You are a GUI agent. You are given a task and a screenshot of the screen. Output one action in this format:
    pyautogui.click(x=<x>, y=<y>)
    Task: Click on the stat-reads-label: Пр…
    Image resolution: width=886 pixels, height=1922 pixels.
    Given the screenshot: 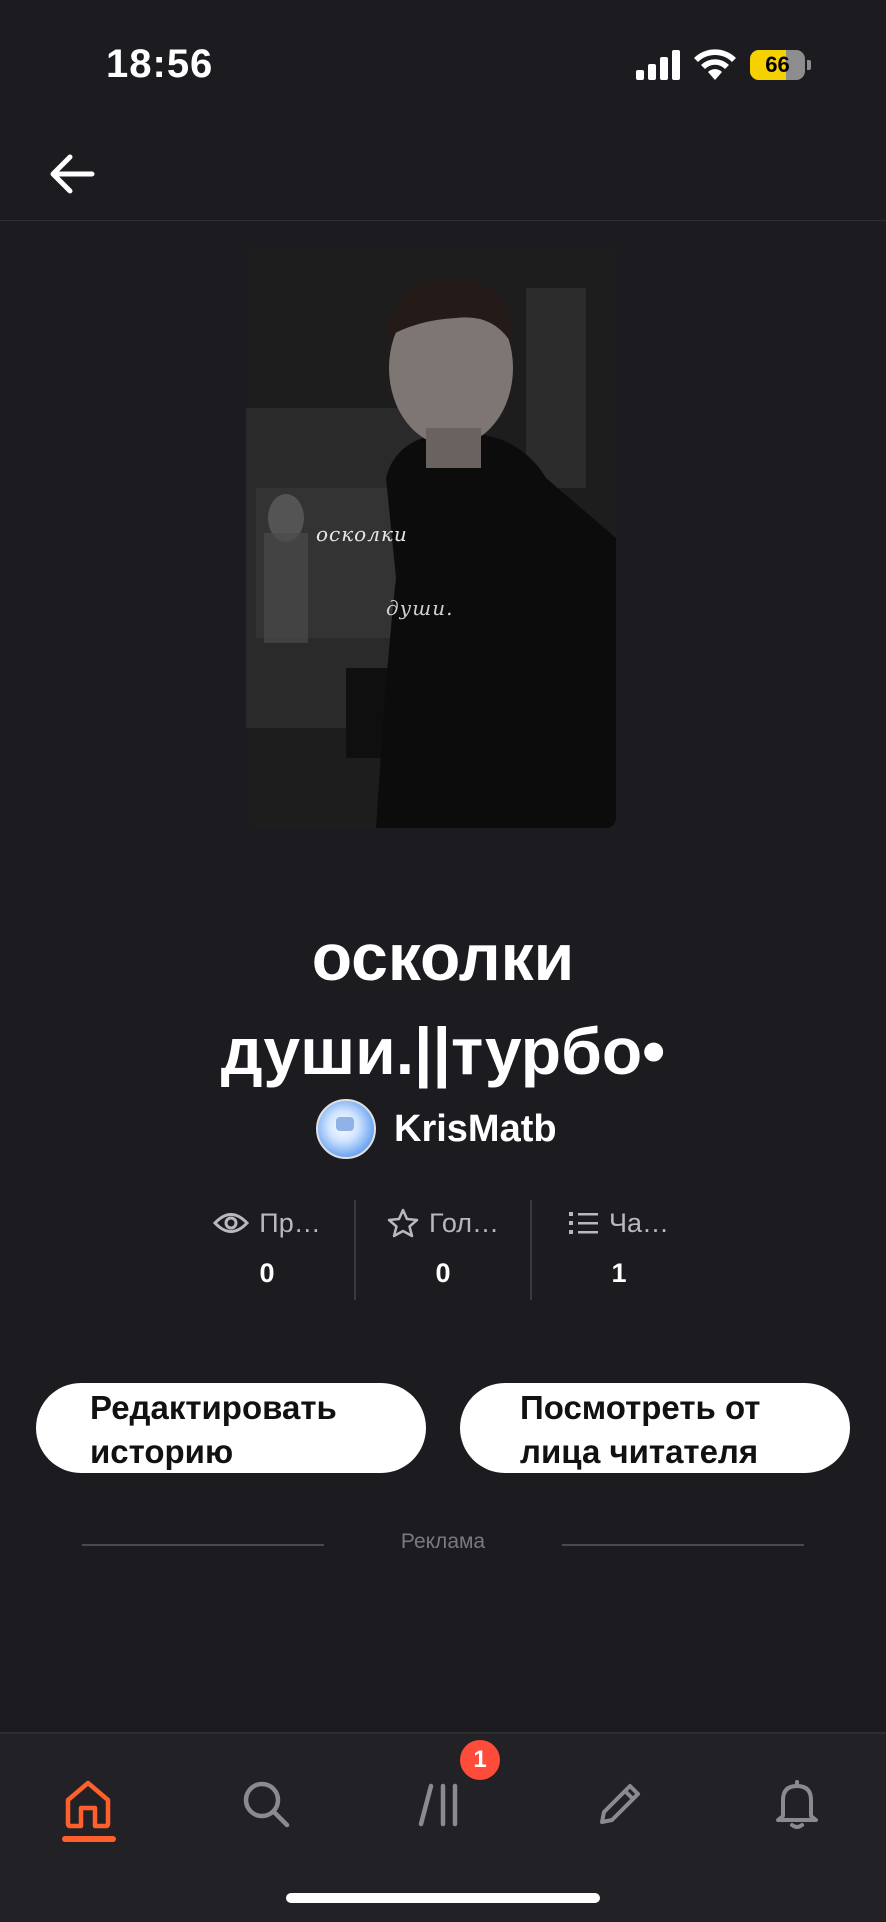 What is the action you would take?
    pyautogui.click(x=290, y=1222)
    